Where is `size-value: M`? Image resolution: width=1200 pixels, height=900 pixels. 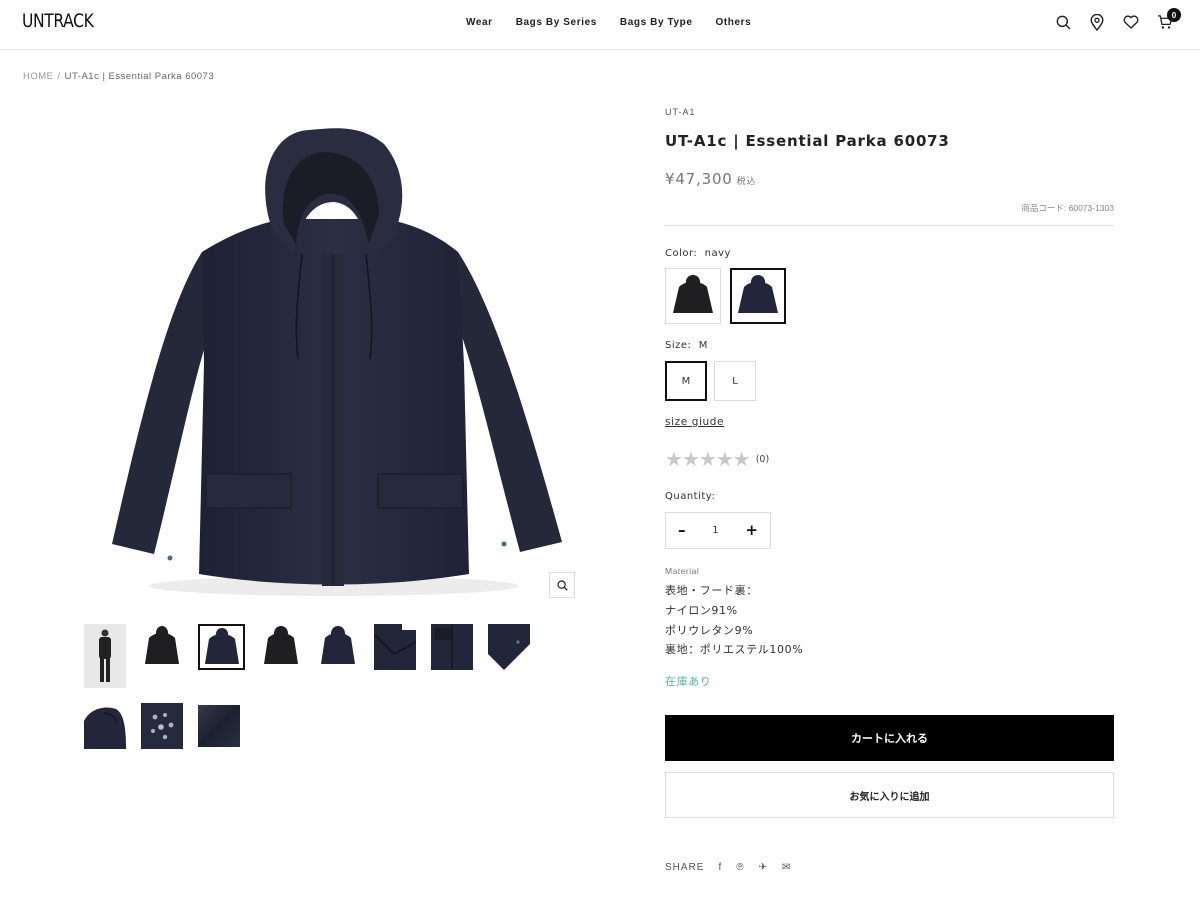 size-value: M is located at coordinates (703, 345).